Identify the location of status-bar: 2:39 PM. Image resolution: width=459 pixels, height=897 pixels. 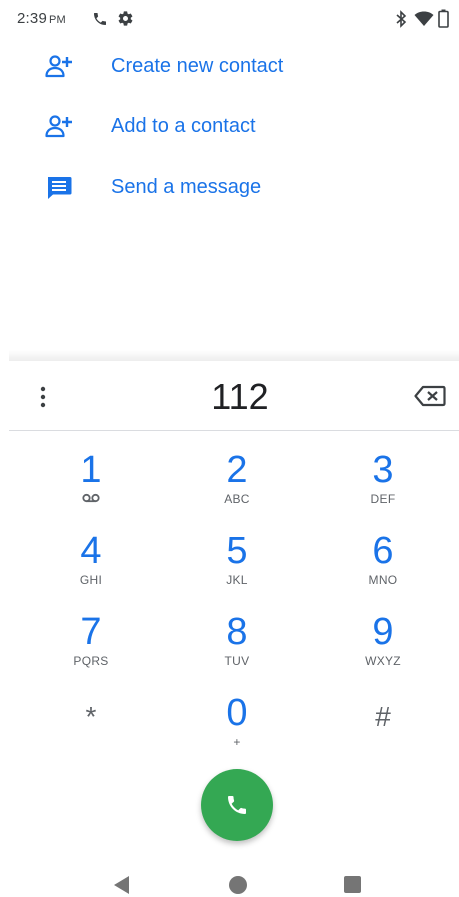
(229, 18).